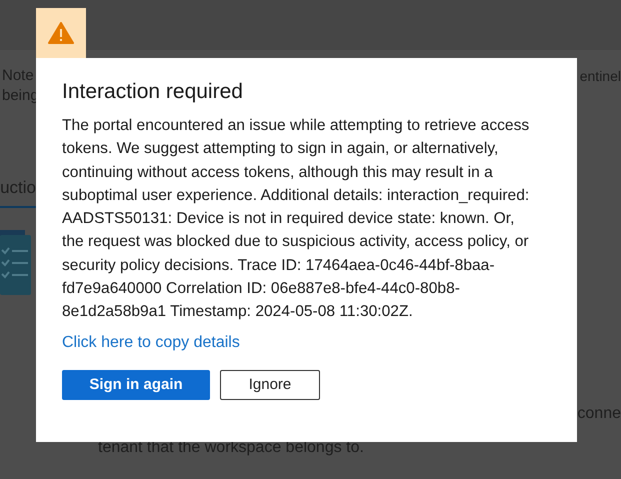  What do you see at coordinates (61, 33) in the screenshot?
I see `warning-icon` at bounding box center [61, 33].